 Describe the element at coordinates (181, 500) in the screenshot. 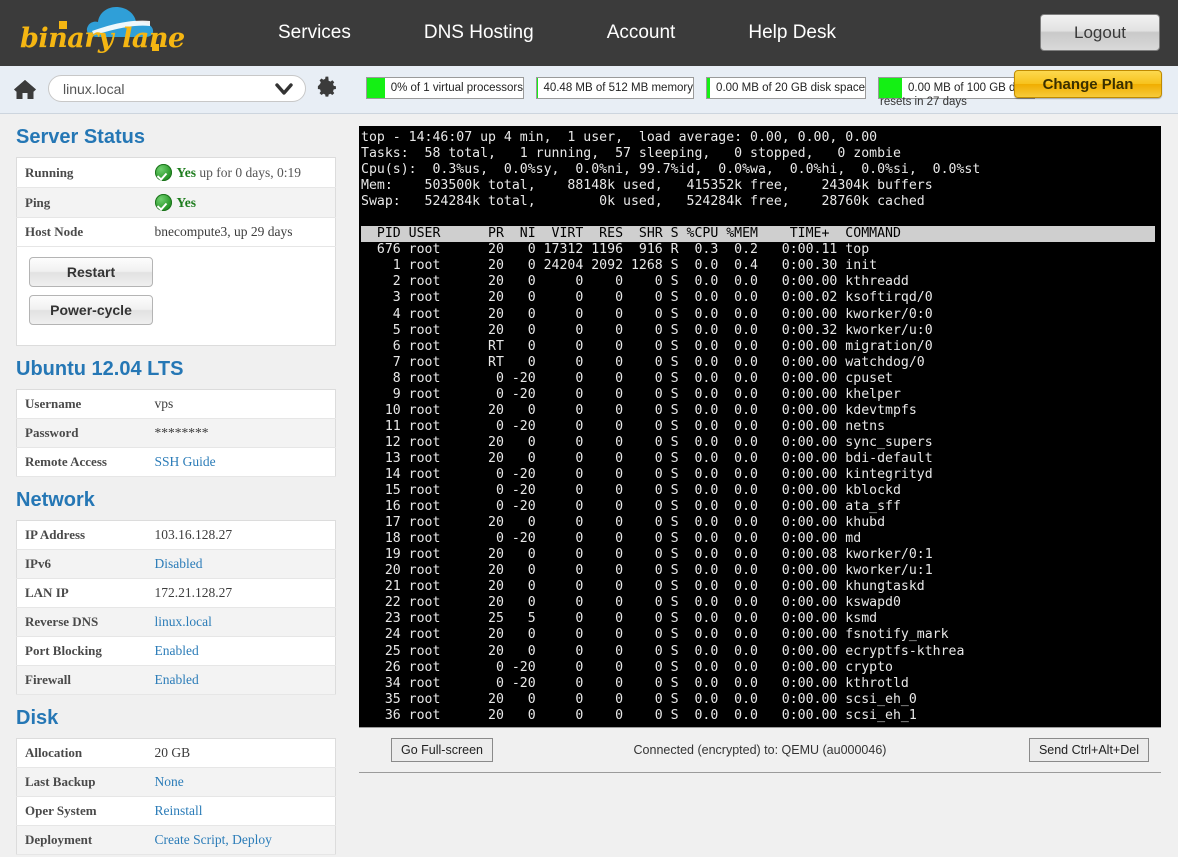

I see `section-heading-network: Network` at that location.